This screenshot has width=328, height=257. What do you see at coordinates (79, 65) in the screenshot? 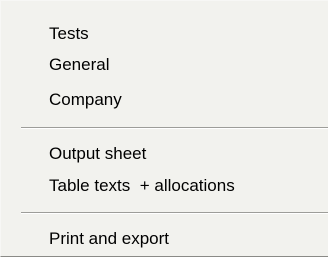
I see `menu-item-general: General` at bounding box center [79, 65].